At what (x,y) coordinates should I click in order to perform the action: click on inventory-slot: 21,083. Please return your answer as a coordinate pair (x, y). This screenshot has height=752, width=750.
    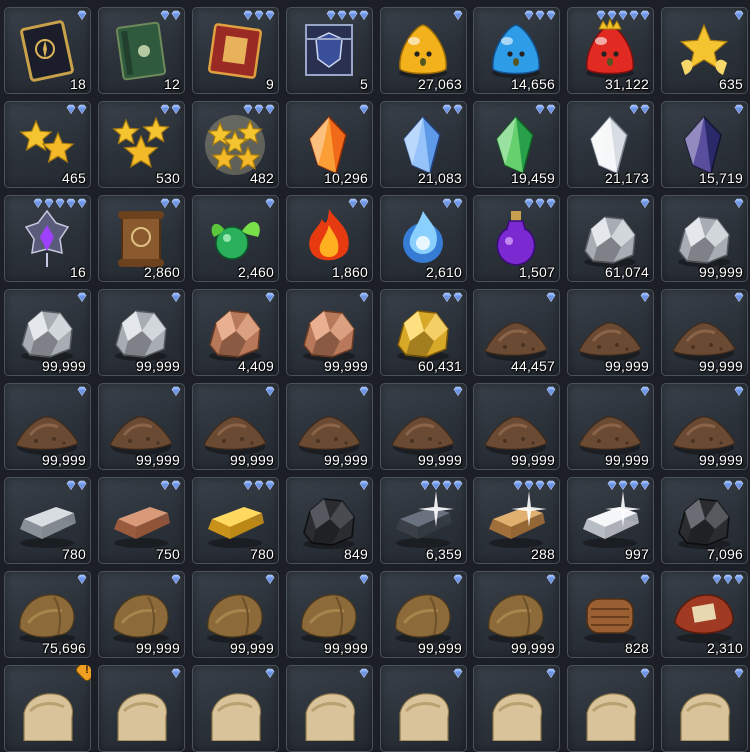
    Looking at the image, I should click on (423, 144).